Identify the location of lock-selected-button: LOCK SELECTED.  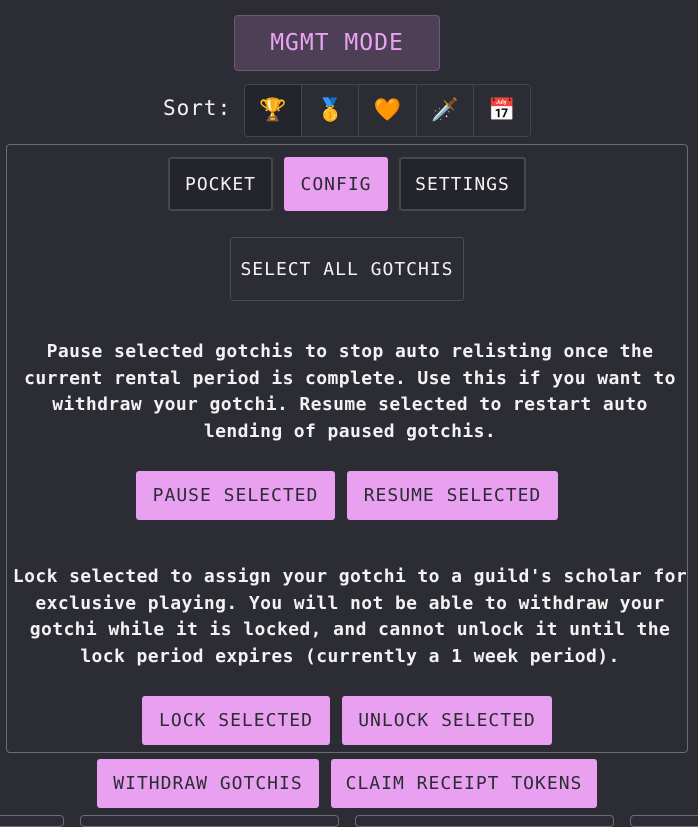
(236, 720).